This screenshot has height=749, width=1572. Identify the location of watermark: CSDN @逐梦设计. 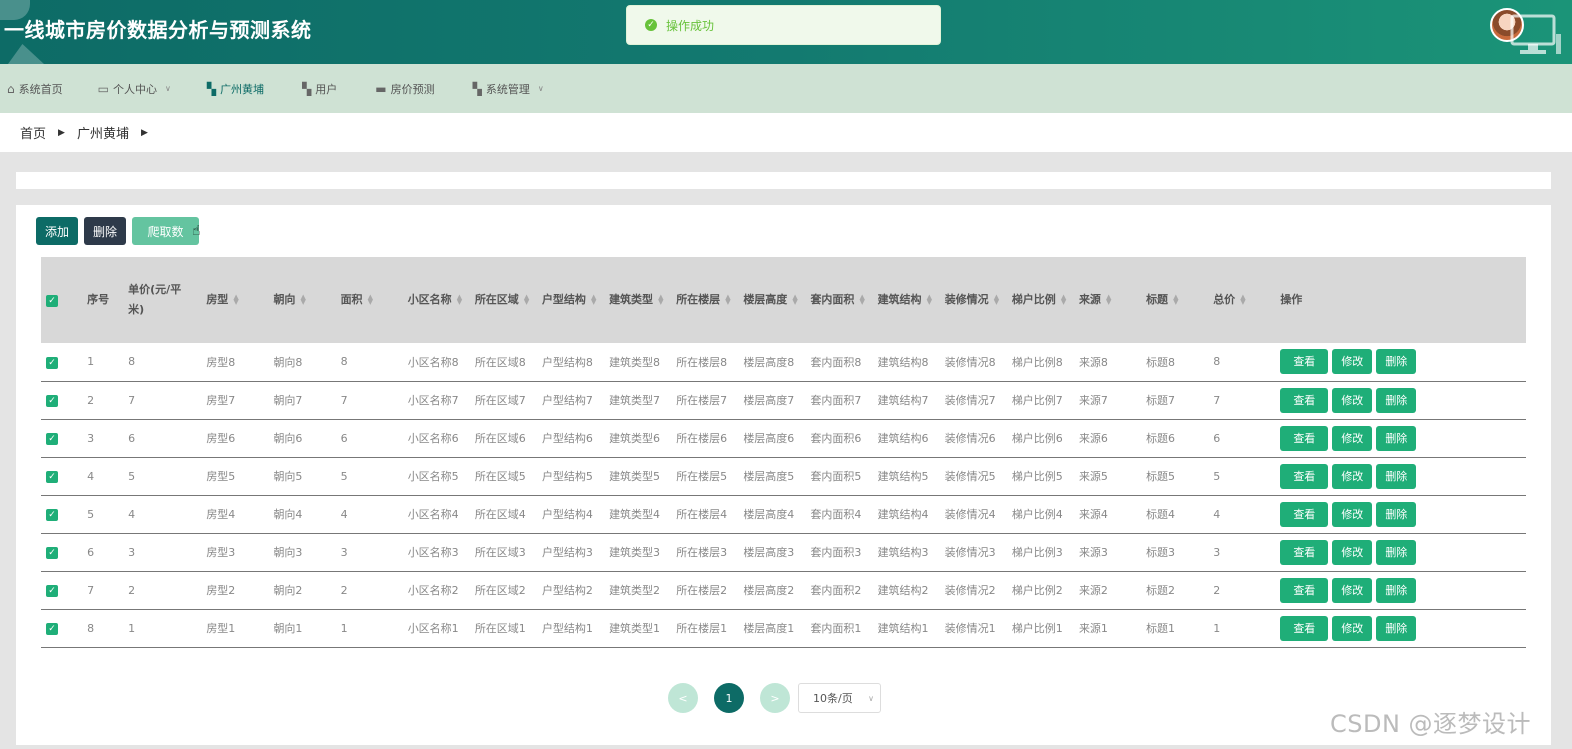
(1431, 724).